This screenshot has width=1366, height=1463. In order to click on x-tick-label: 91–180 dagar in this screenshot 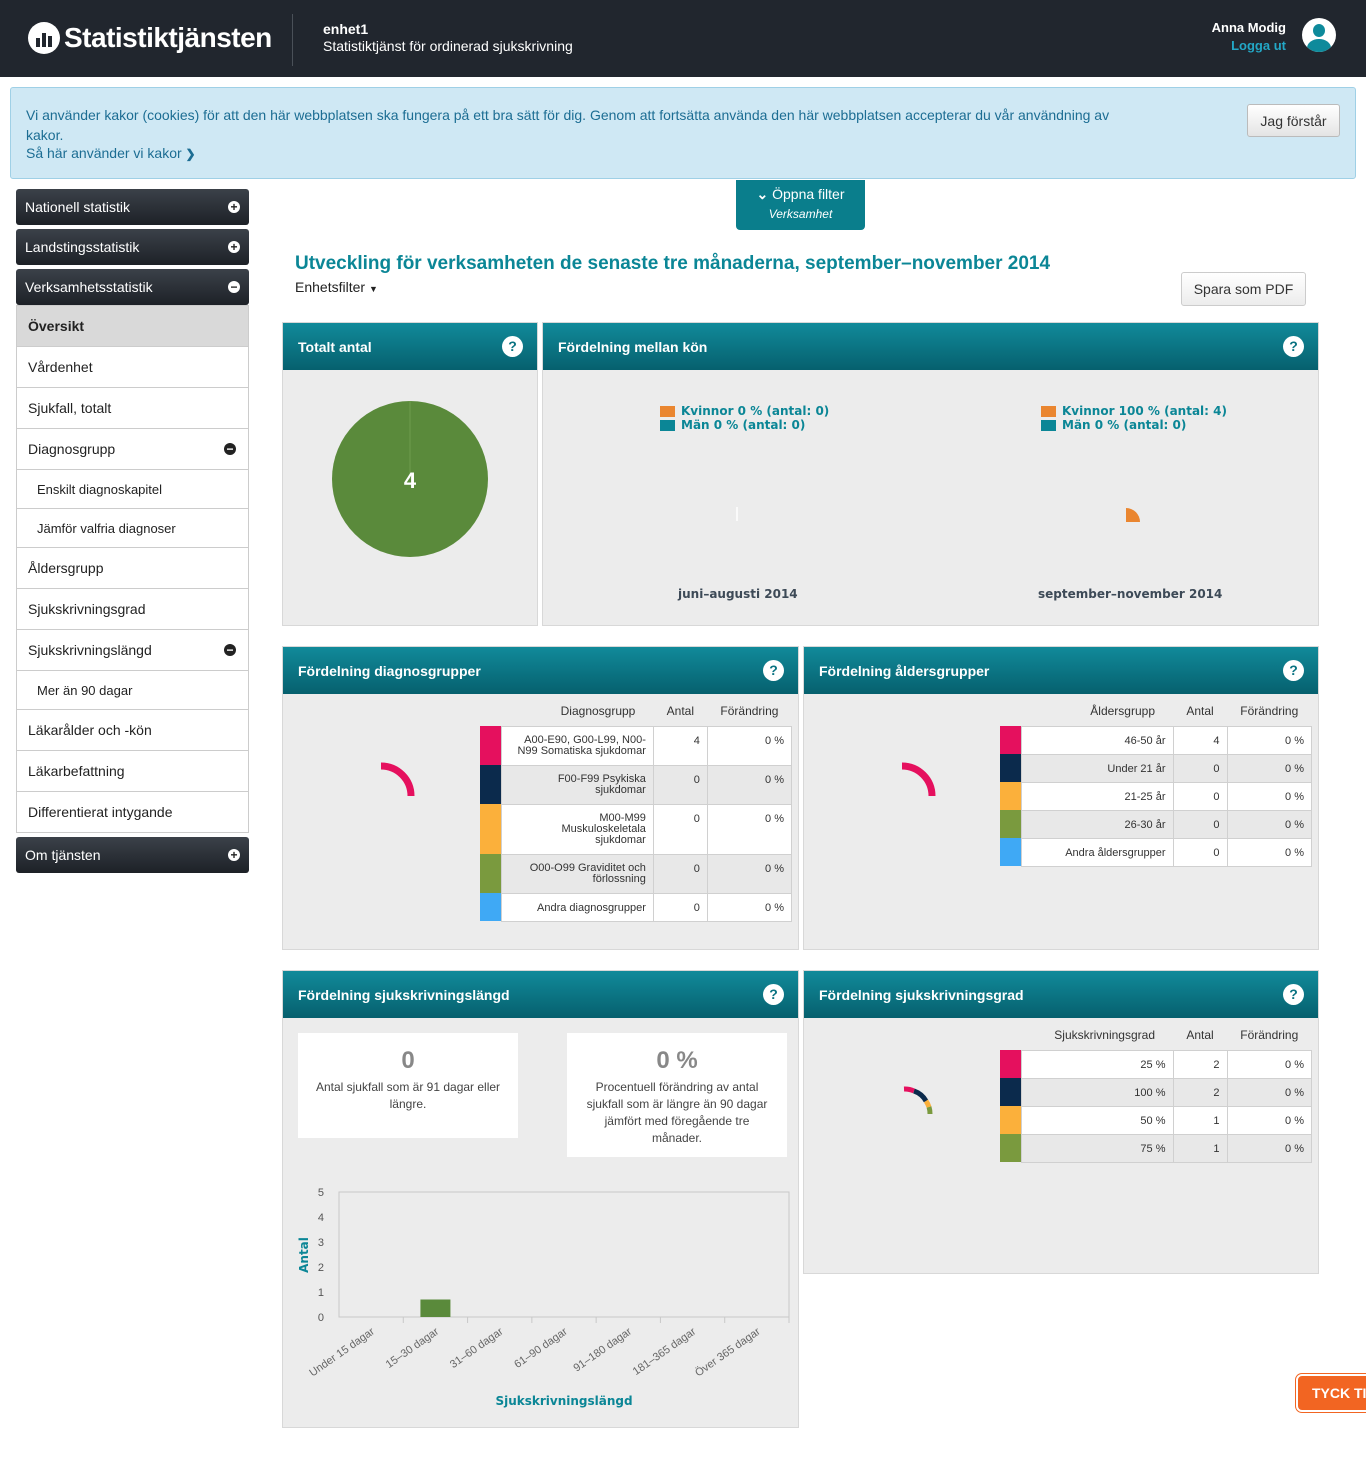, I will do `click(602, 1349)`.